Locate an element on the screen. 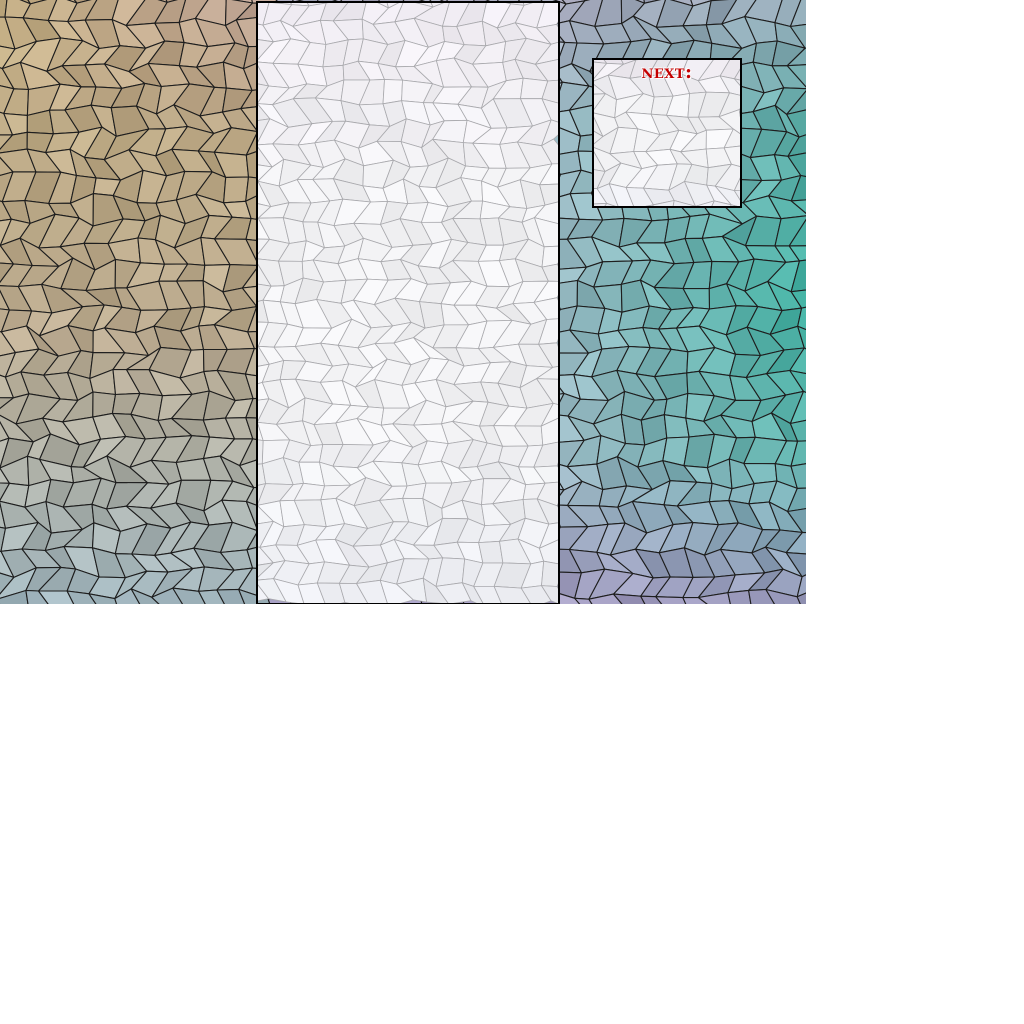 The image size is (1024, 1024). next-piece-preview: next: is located at coordinates (667, 133).